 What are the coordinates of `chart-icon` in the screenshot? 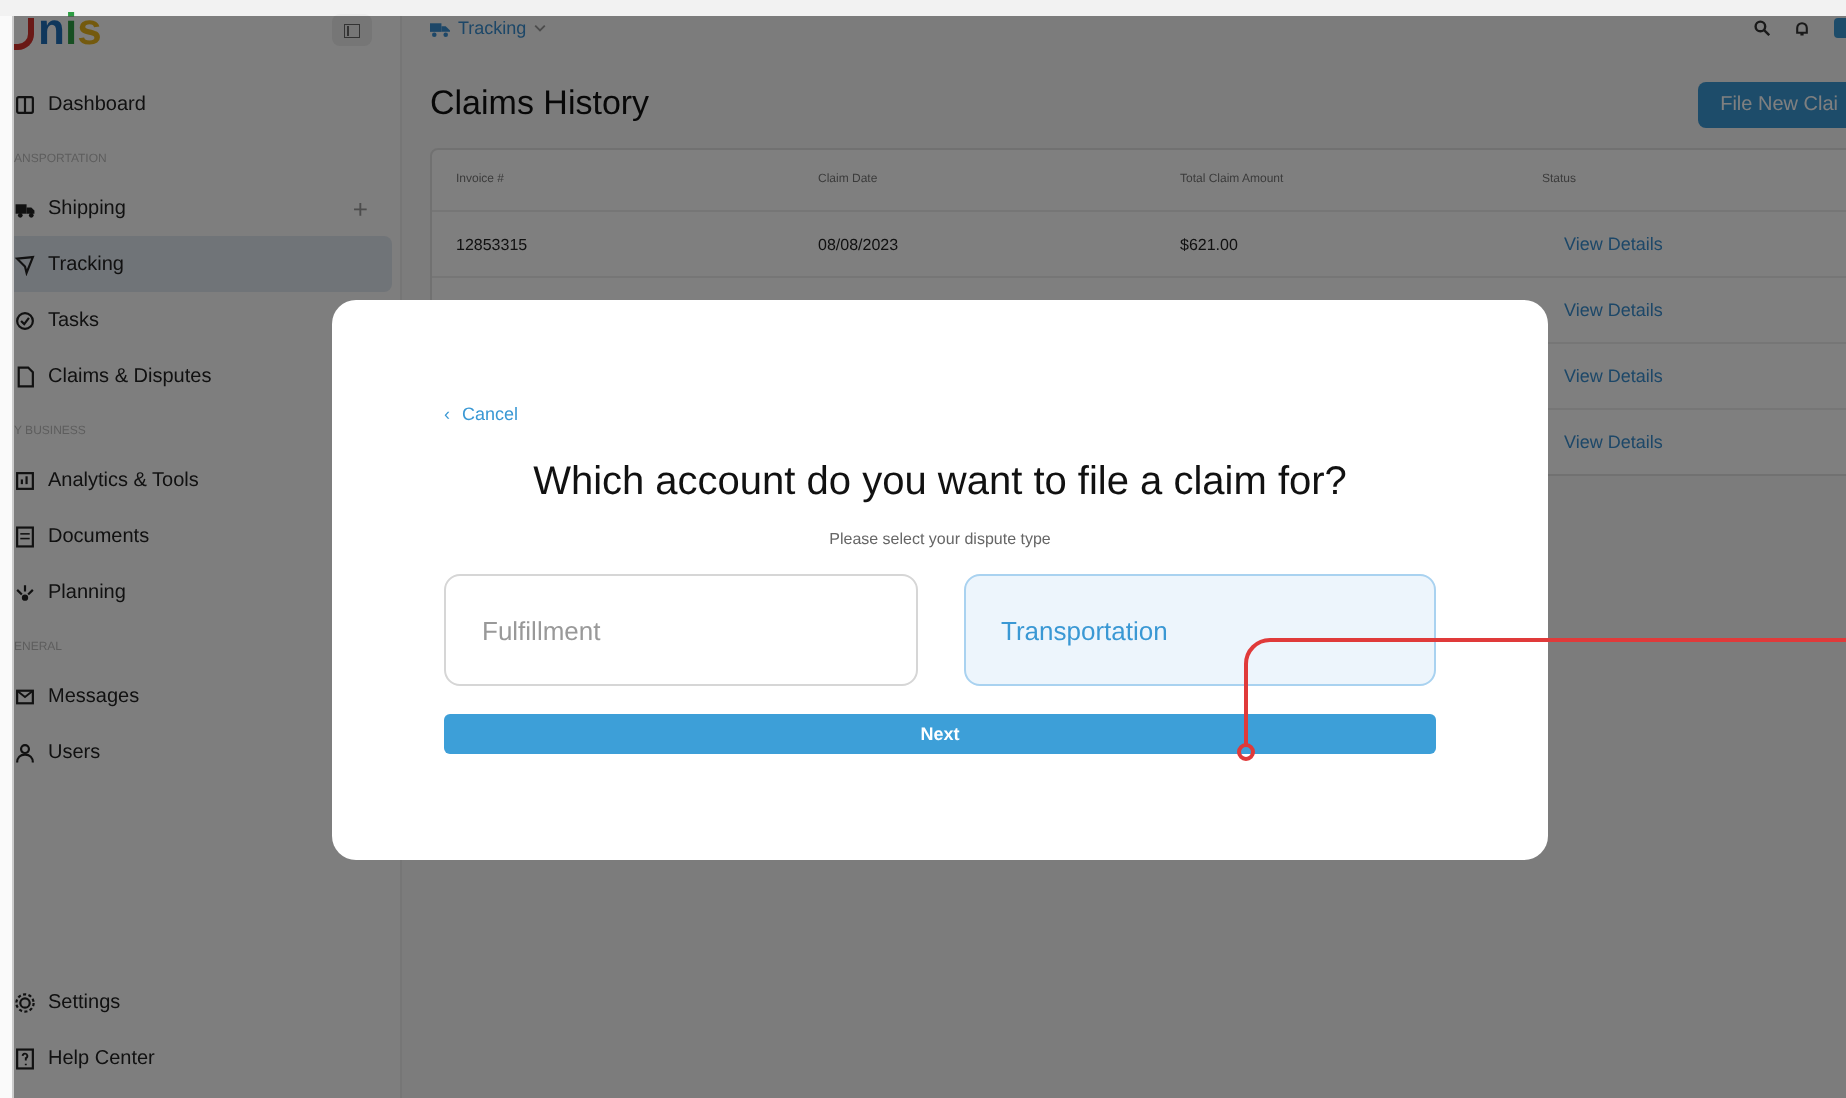 It's located at (25, 480).